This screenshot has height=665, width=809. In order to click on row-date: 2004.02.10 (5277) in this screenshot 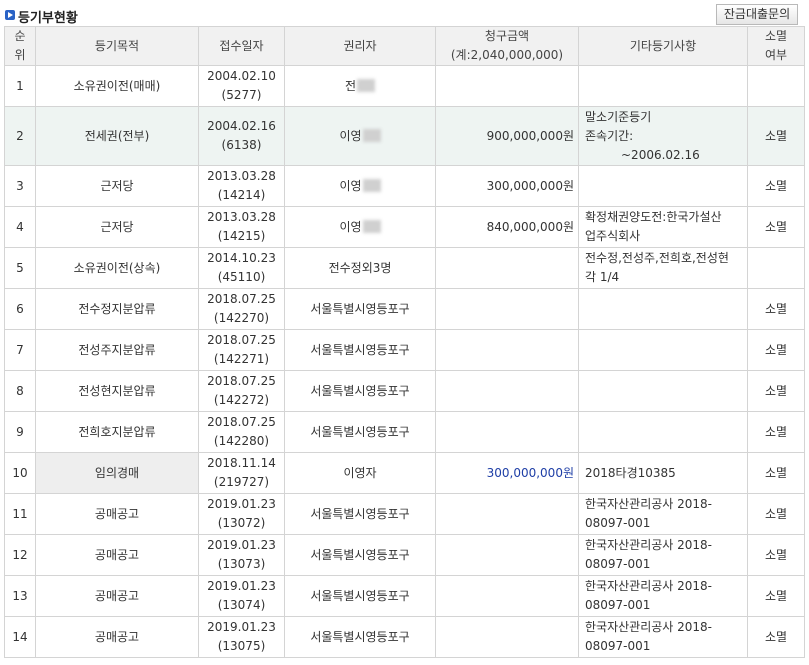, I will do `click(241, 86)`.